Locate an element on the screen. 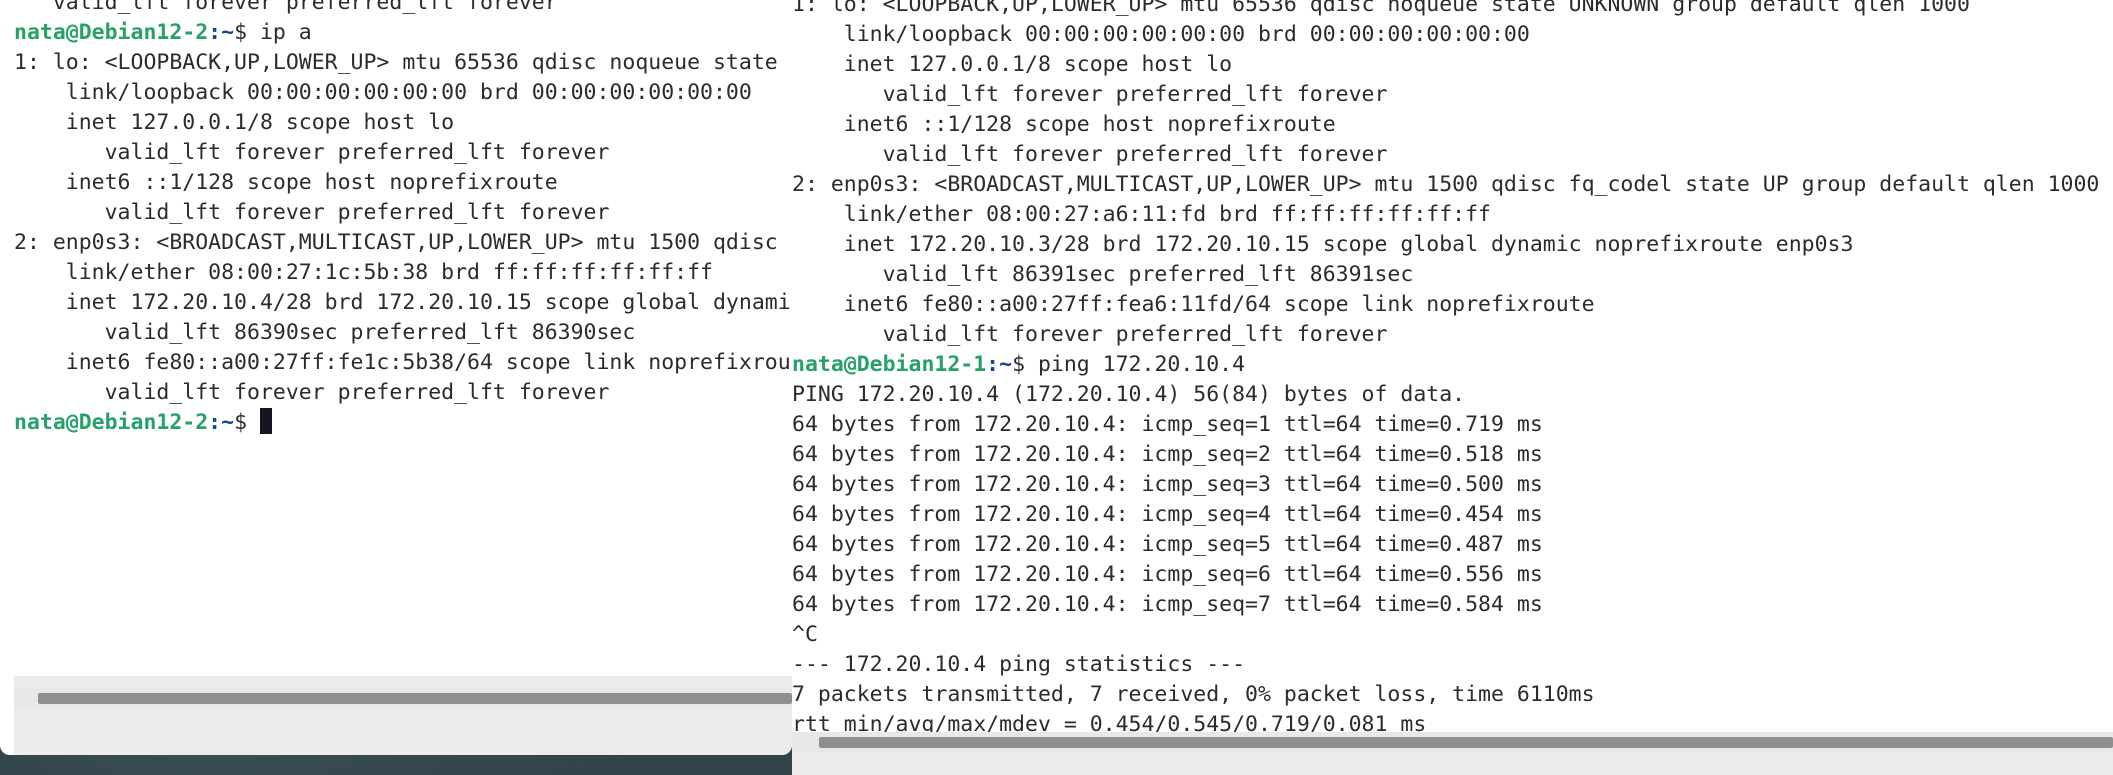 The height and width of the screenshot is (775, 2113). terminal-prompt-line: nata@Debian12-1:~$ ping 172.20.10.4 is located at coordinates (1452, 365).